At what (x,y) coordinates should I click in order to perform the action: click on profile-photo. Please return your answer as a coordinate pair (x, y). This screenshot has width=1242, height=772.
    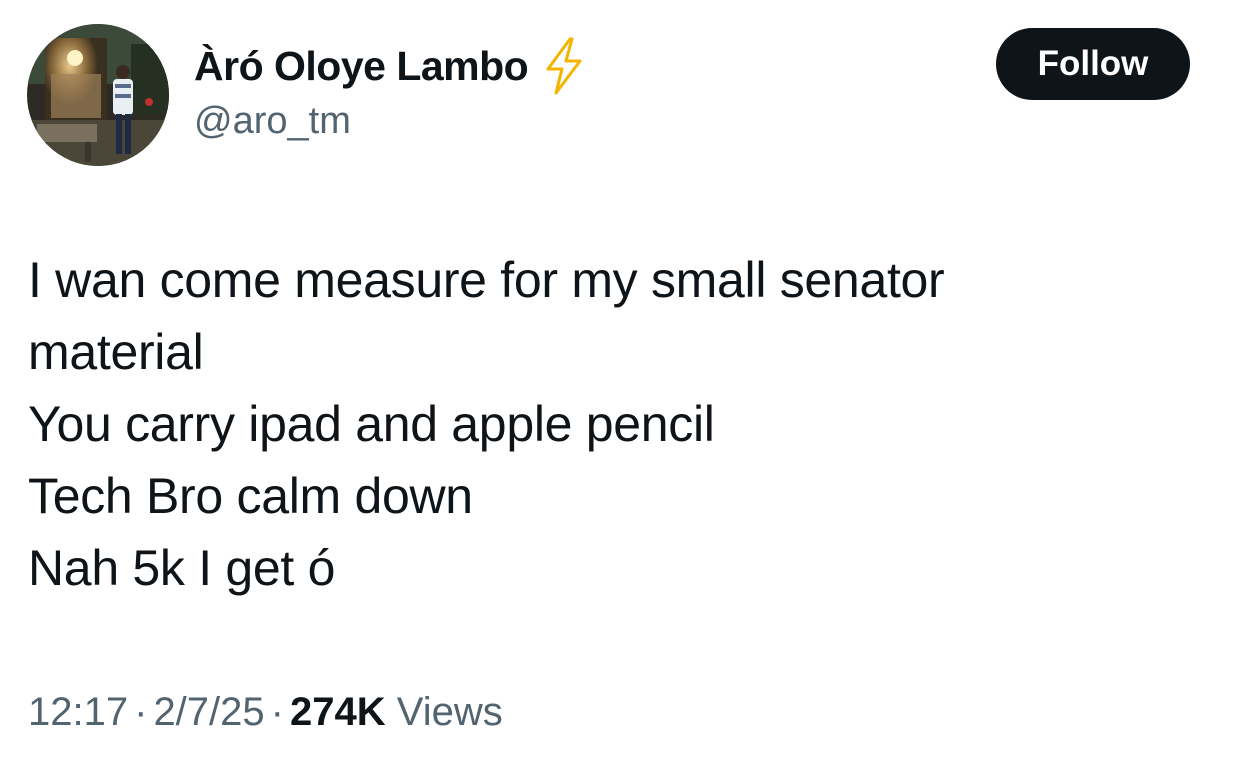
    Looking at the image, I should click on (98, 95).